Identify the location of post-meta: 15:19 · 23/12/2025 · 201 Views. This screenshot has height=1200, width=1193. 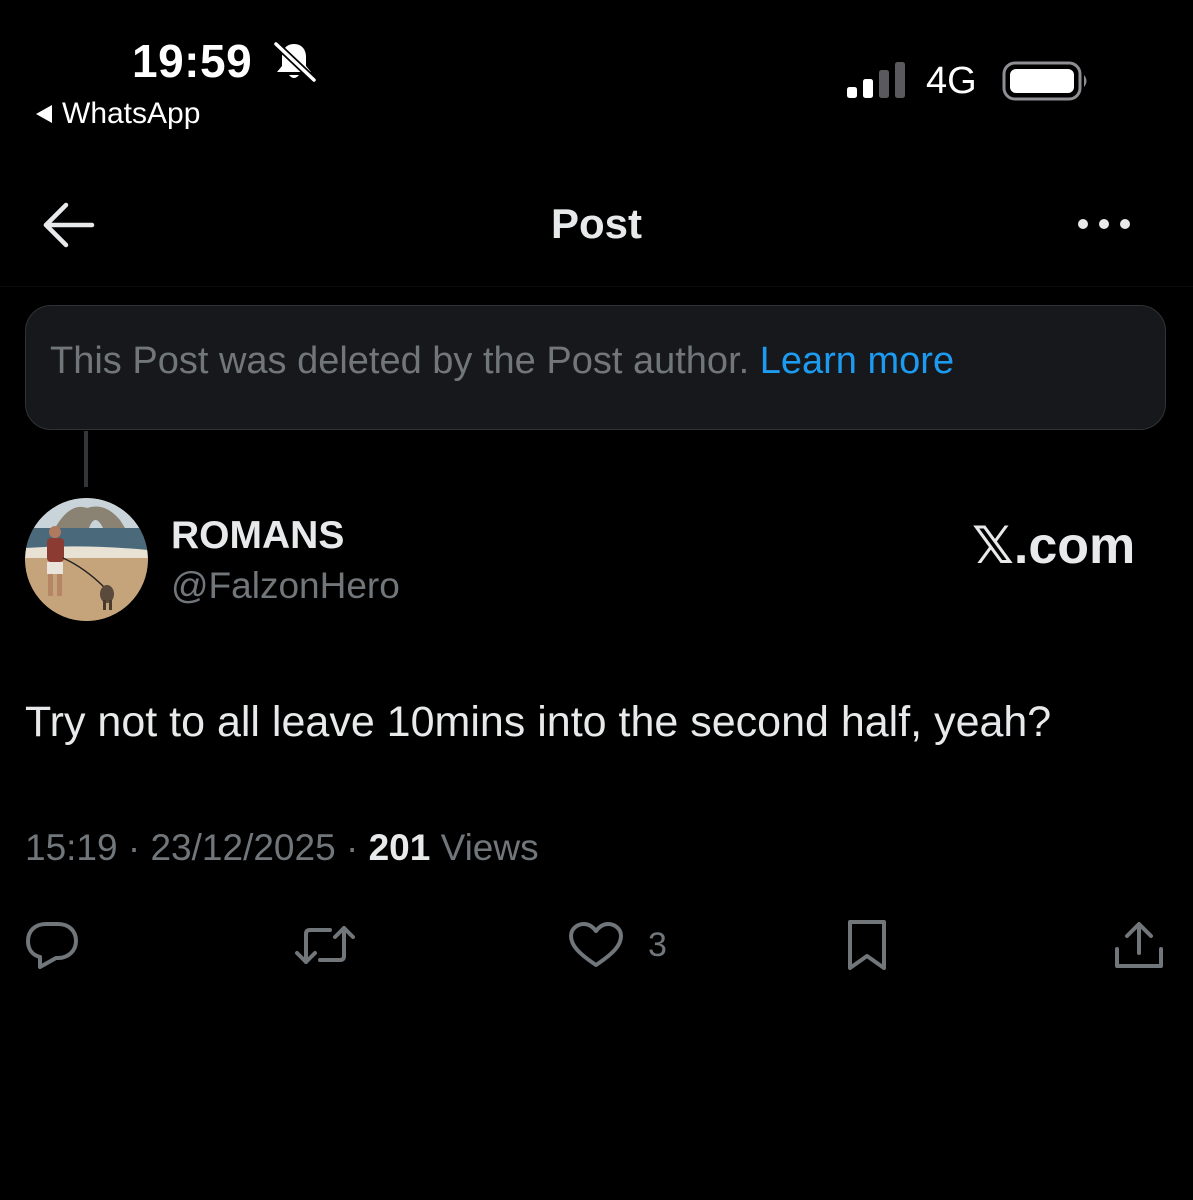
(282, 847).